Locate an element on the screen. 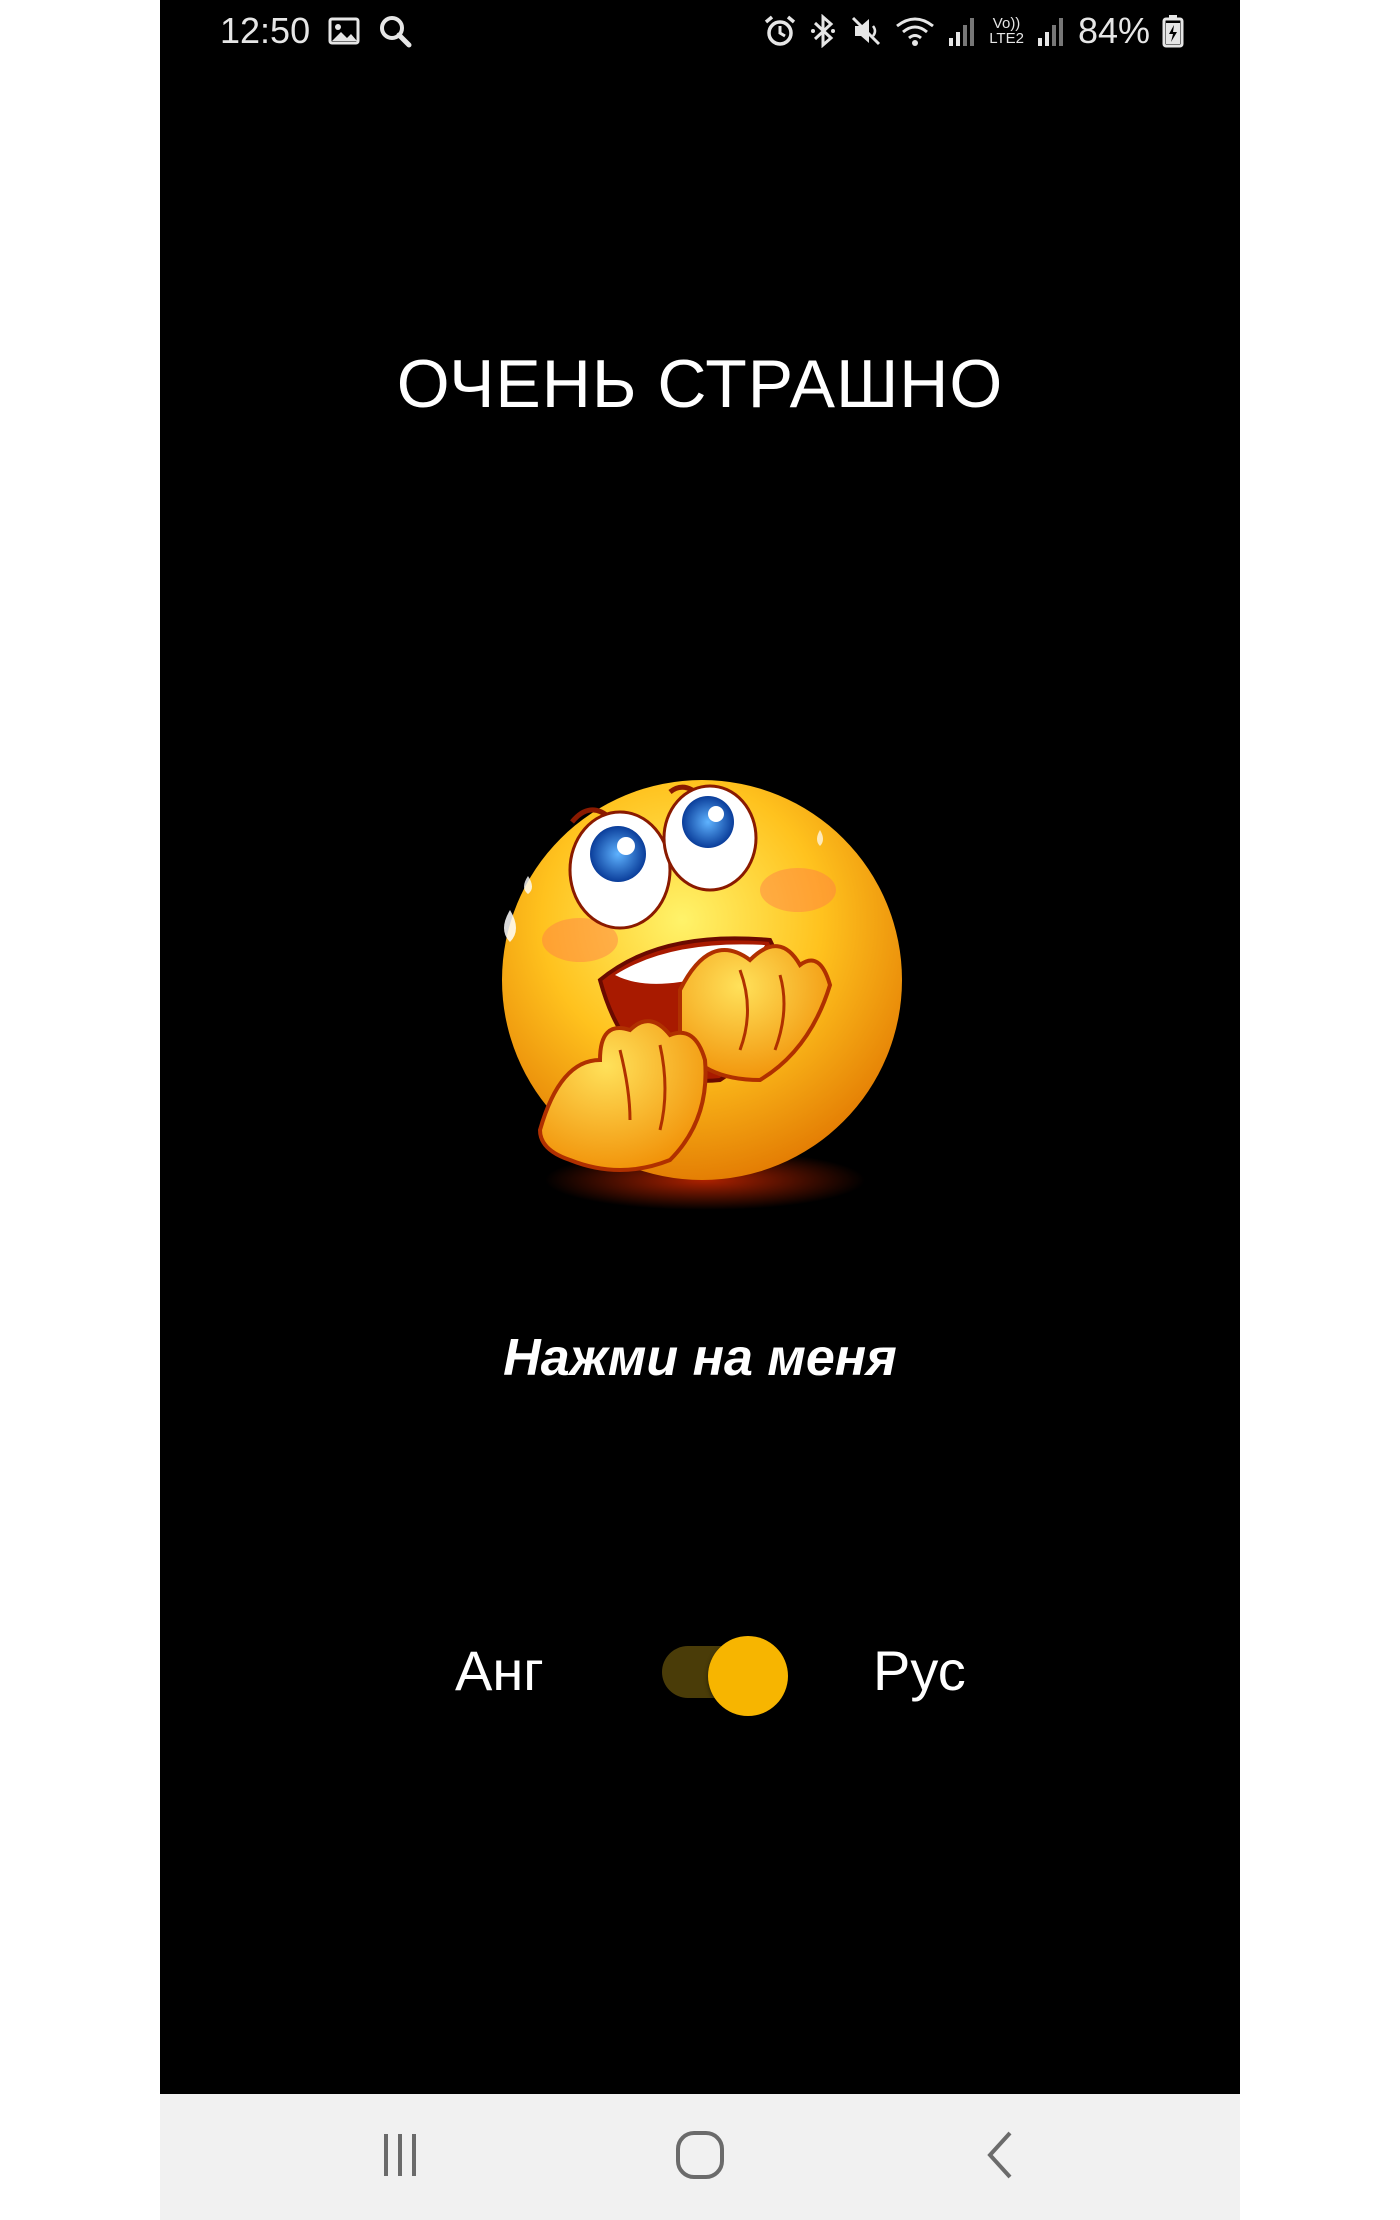 The image size is (1400, 2220). status-right: Vo)) LTE2 84% is located at coordinates (973, 31).